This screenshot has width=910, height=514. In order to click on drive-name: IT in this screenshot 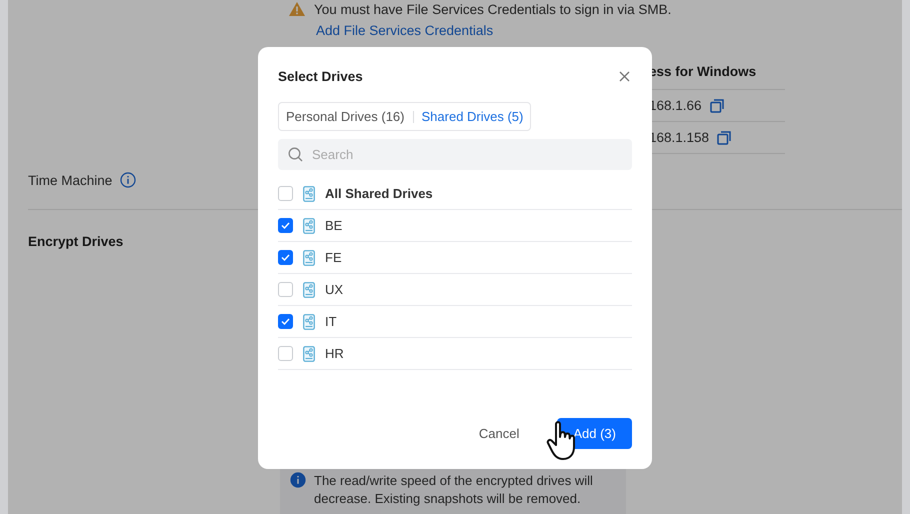, I will do `click(331, 321)`.